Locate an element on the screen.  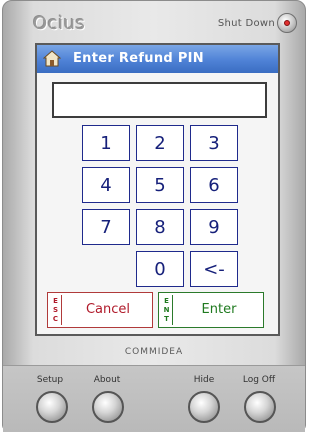
dialog-title: Enter Refund PIN is located at coordinates (138, 58).